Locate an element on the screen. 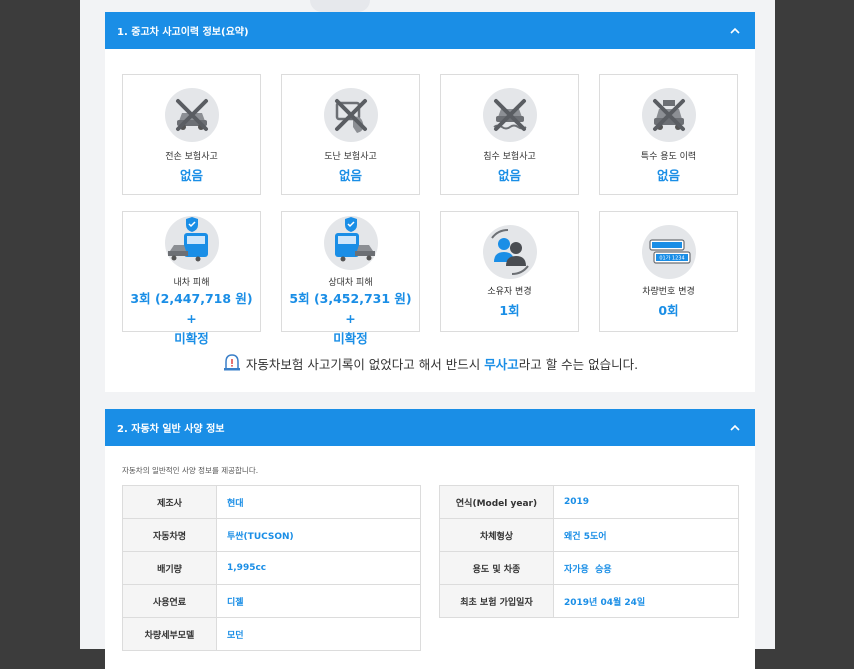 Image resolution: width=854 pixels, height=669 pixels. disclaimer-notice: 자동차보험 사고기록이 없었다고 해서 반드시 무사고라고 할 수는 없습니다. is located at coordinates (430, 363).